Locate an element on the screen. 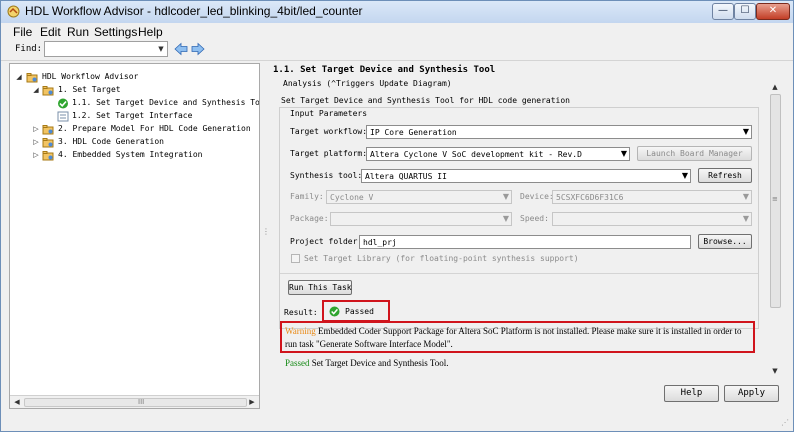 This screenshot has width=794, height=432. device-label: Device: is located at coordinates (537, 196).